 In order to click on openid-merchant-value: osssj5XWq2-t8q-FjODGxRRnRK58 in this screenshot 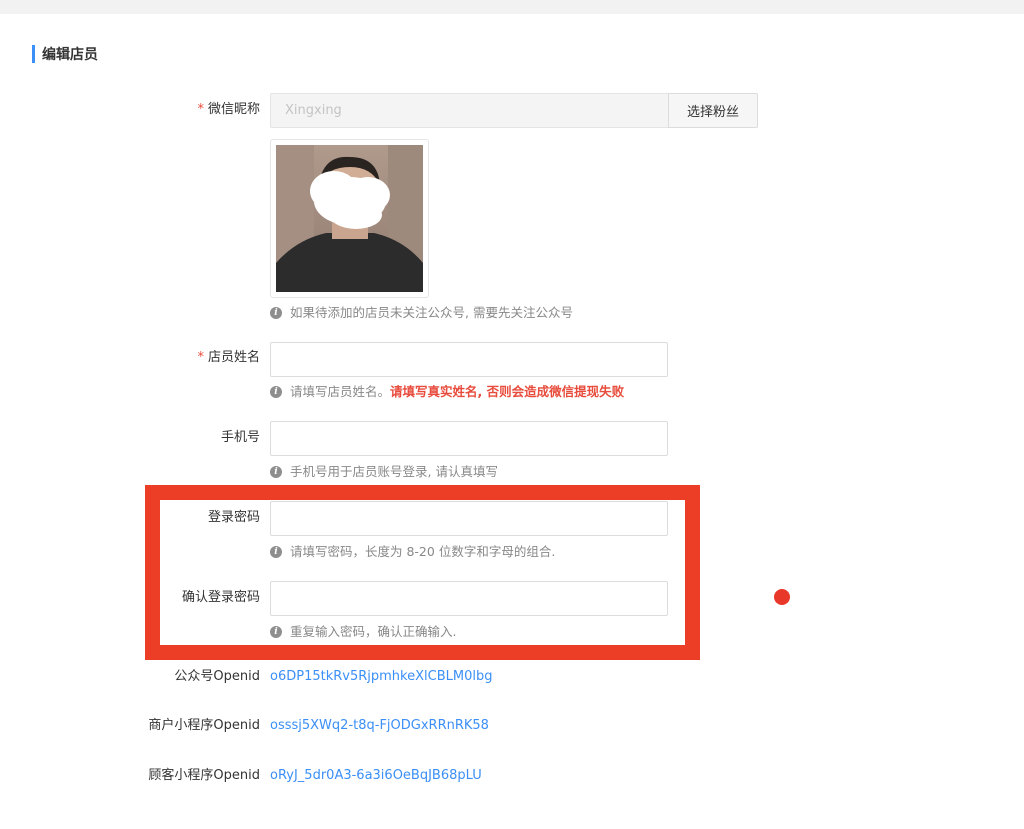, I will do `click(379, 726)`.